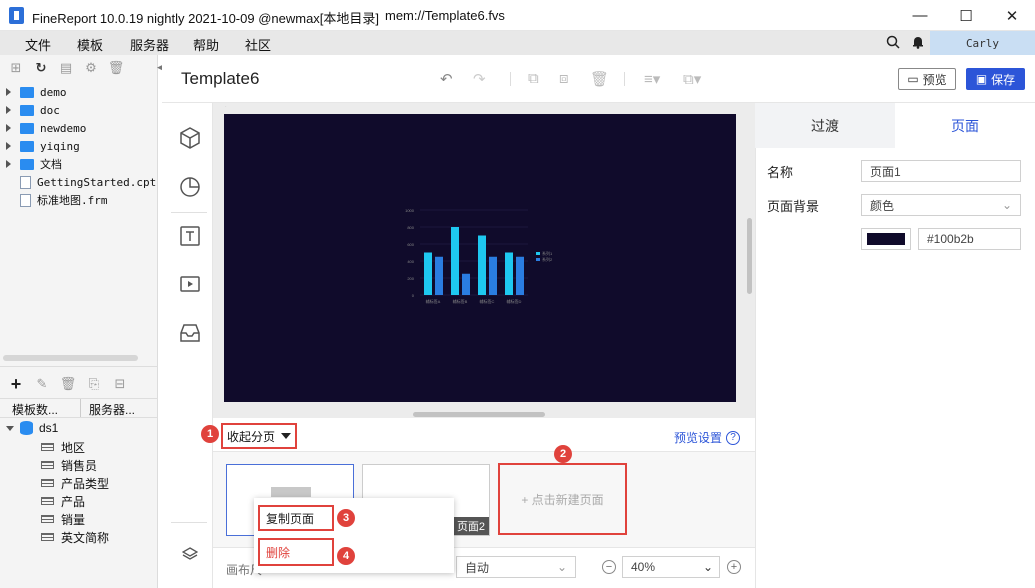  I want to click on tab-page: 页面, so click(965, 125).